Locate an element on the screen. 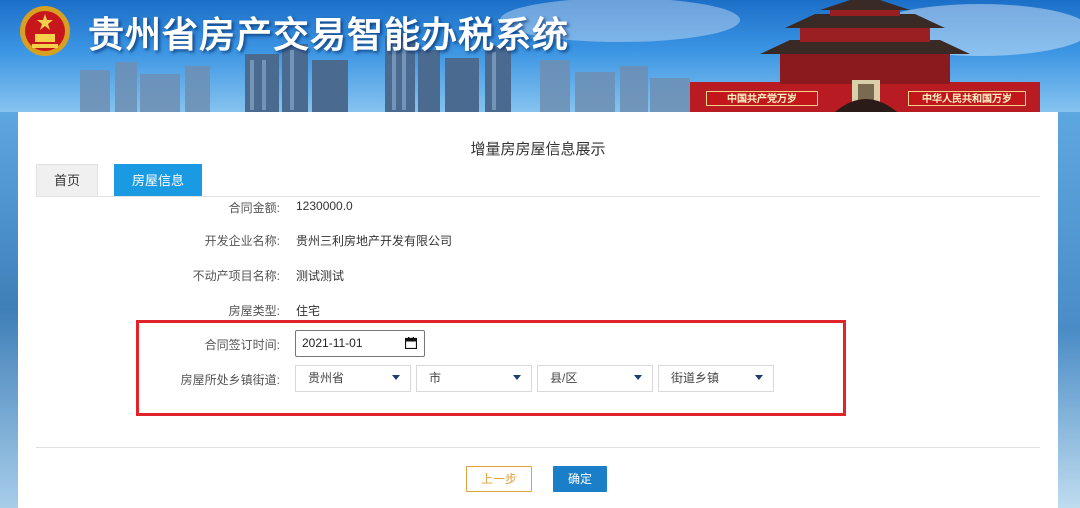 The width and height of the screenshot is (1080, 508). house-type-label: 房屋类型: is located at coordinates (254, 311).